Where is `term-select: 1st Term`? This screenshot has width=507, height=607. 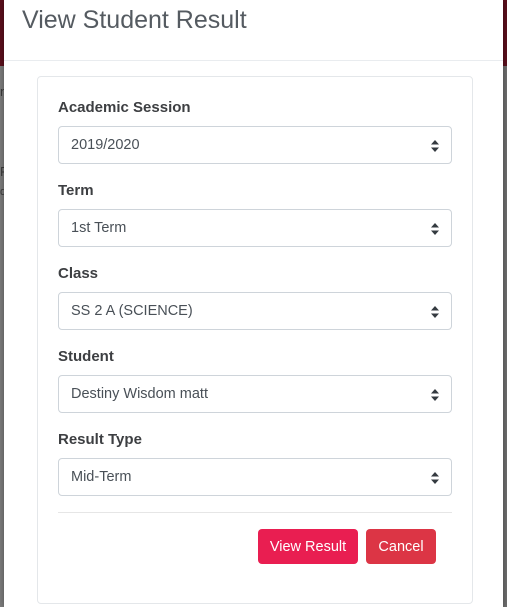
term-select: 1st Term is located at coordinates (255, 228).